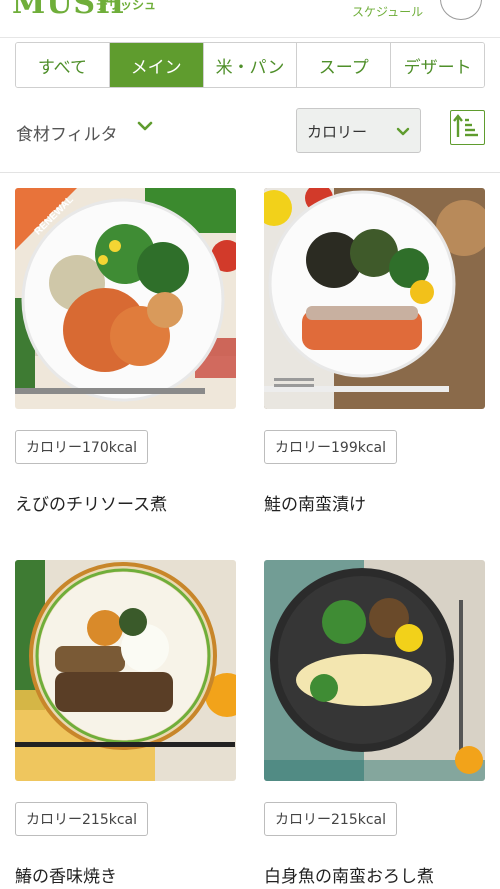 The height and width of the screenshot is (889, 500). What do you see at coordinates (81, 447) in the screenshot?
I see `calorie-badge: カロリー170kcal` at bounding box center [81, 447].